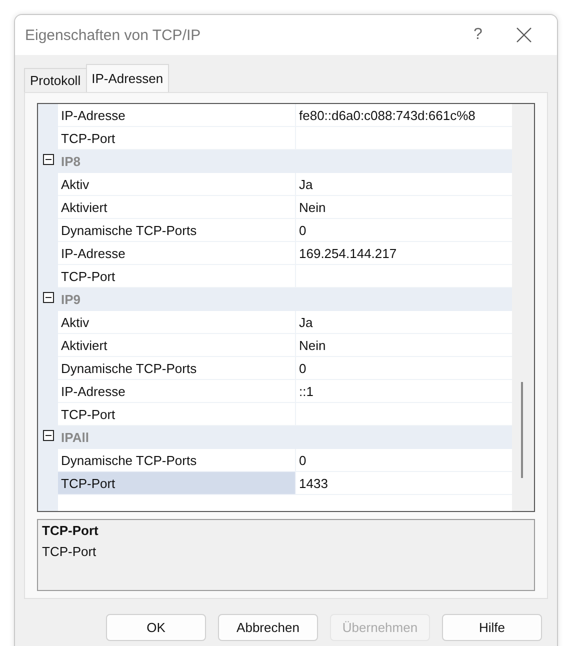 The height and width of the screenshot is (646, 573). What do you see at coordinates (128, 78) in the screenshot?
I see `tab: IP-Adressen` at bounding box center [128, 78].